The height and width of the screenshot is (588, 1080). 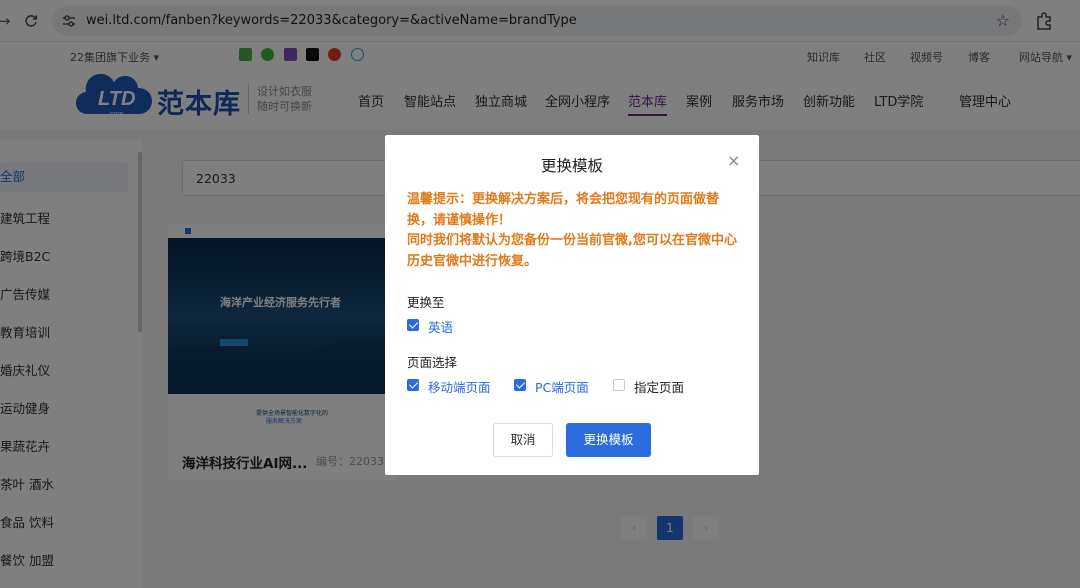 I want to click on mobile-page-label: 移动端页面, so click(x=459, y=386).